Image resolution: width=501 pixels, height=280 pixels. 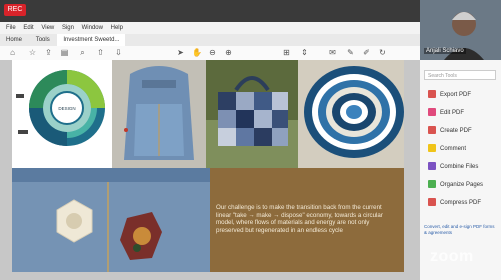 What do you see at coordinates (350, 52) in the screenshot?
I see `pen-icon: ✎` at bounding box center [350, 52].